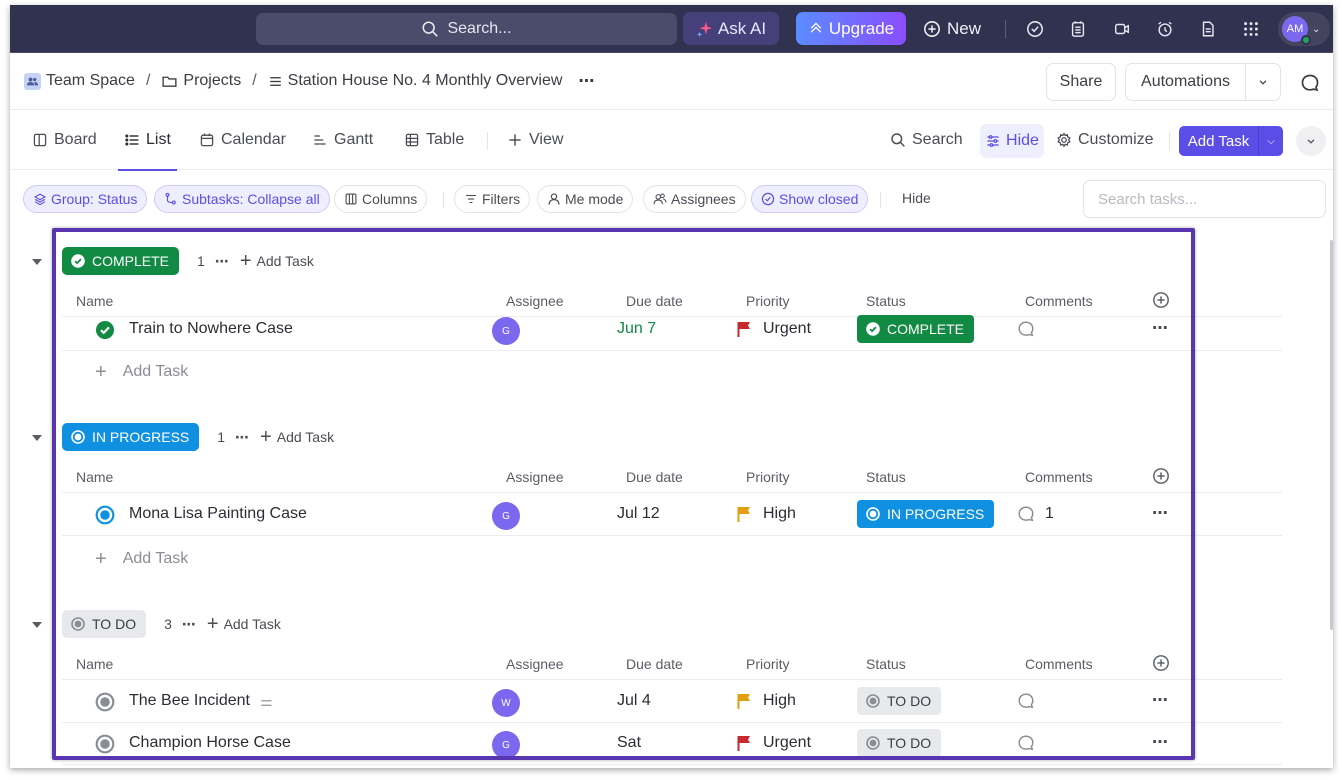 The height and width of the screenshot is (780, 1342). What do you see at coordinates (242, 140) in the screenshot?
I see `tab-calendar: Calendar` at bounding box center [242, 140].